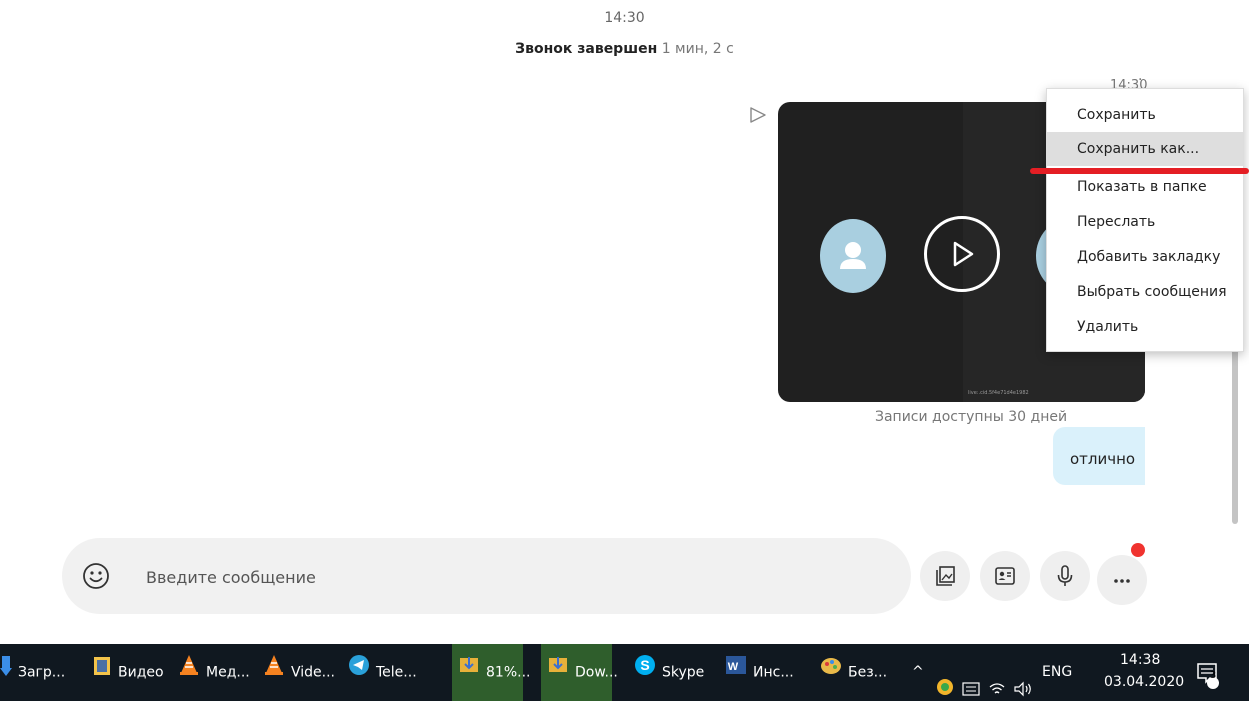 Image resolution: width=1249 pixels, height=722 pixels. What do you see at coordinates (1057, 672) in the screenshot?
I see `language-indicator: ENG` at bounding box center [1057, 672].